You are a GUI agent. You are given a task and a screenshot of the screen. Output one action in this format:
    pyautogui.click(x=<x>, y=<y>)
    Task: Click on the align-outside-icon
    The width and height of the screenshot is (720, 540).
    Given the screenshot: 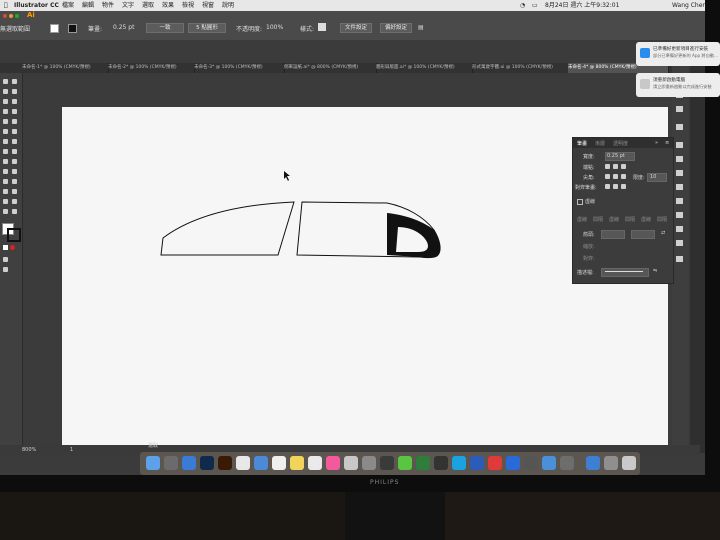 What is the action you would take?
    pyautogui.click(x=623, y=186)
    